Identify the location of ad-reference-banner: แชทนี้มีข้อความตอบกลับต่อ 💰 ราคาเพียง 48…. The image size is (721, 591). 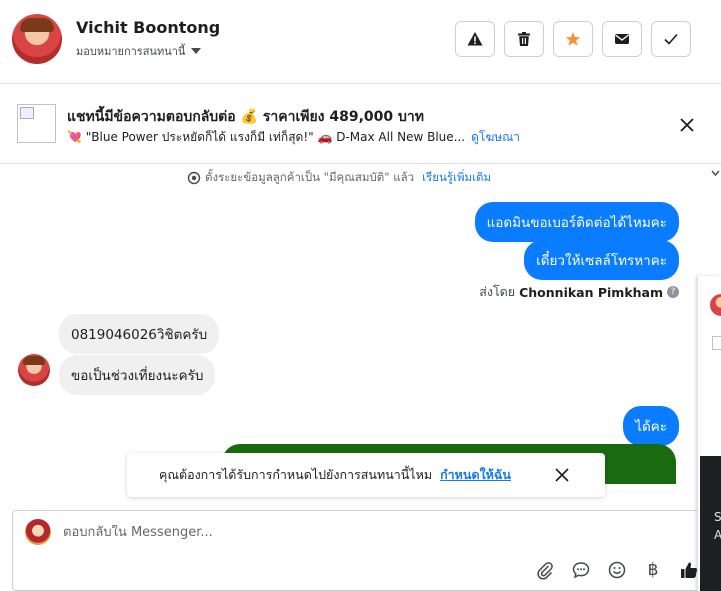
(360, 124).